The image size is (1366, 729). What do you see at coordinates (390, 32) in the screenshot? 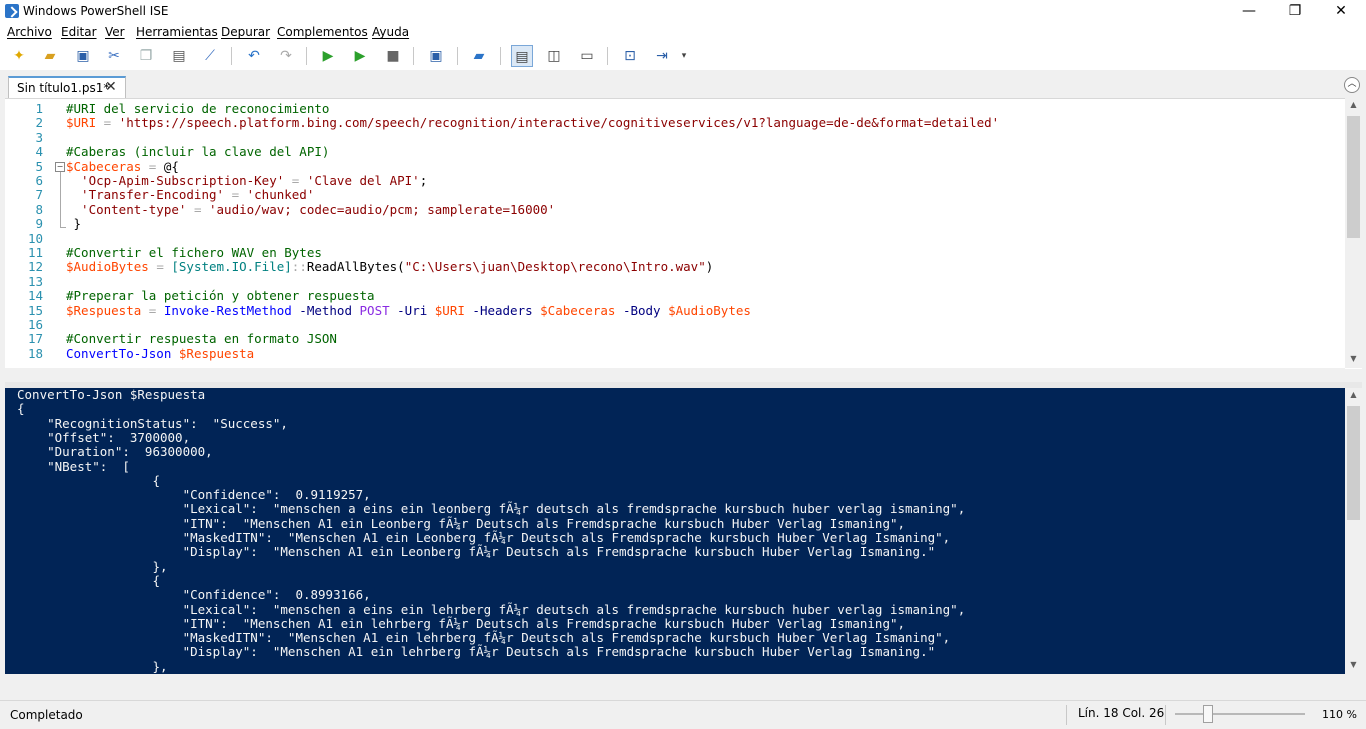
I see `menu-ayuda: Ayuda` at bounding box center [390, 32].